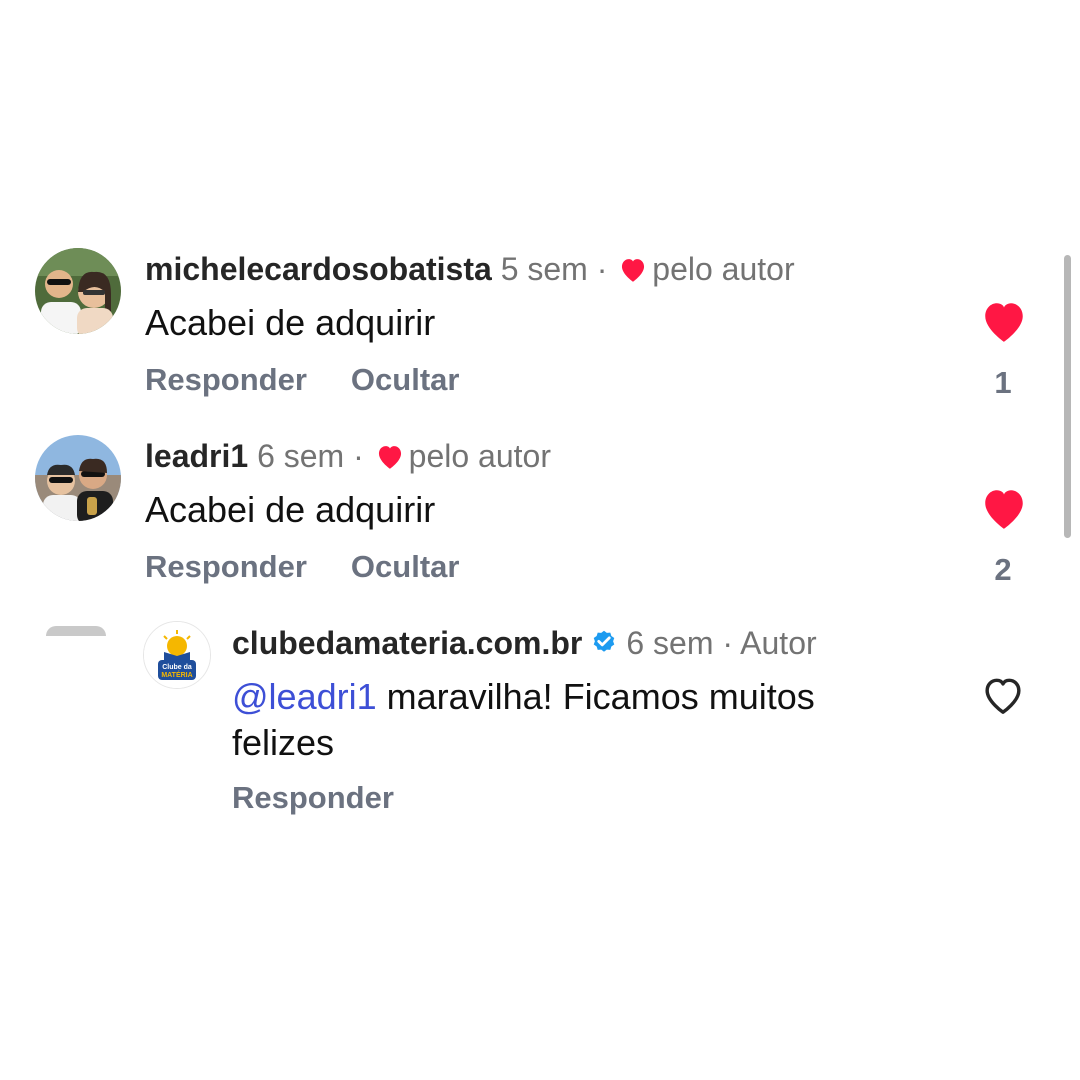  I want to click on reply-text-line1: maravilha! Ficamos muitos, so click(595, 696).